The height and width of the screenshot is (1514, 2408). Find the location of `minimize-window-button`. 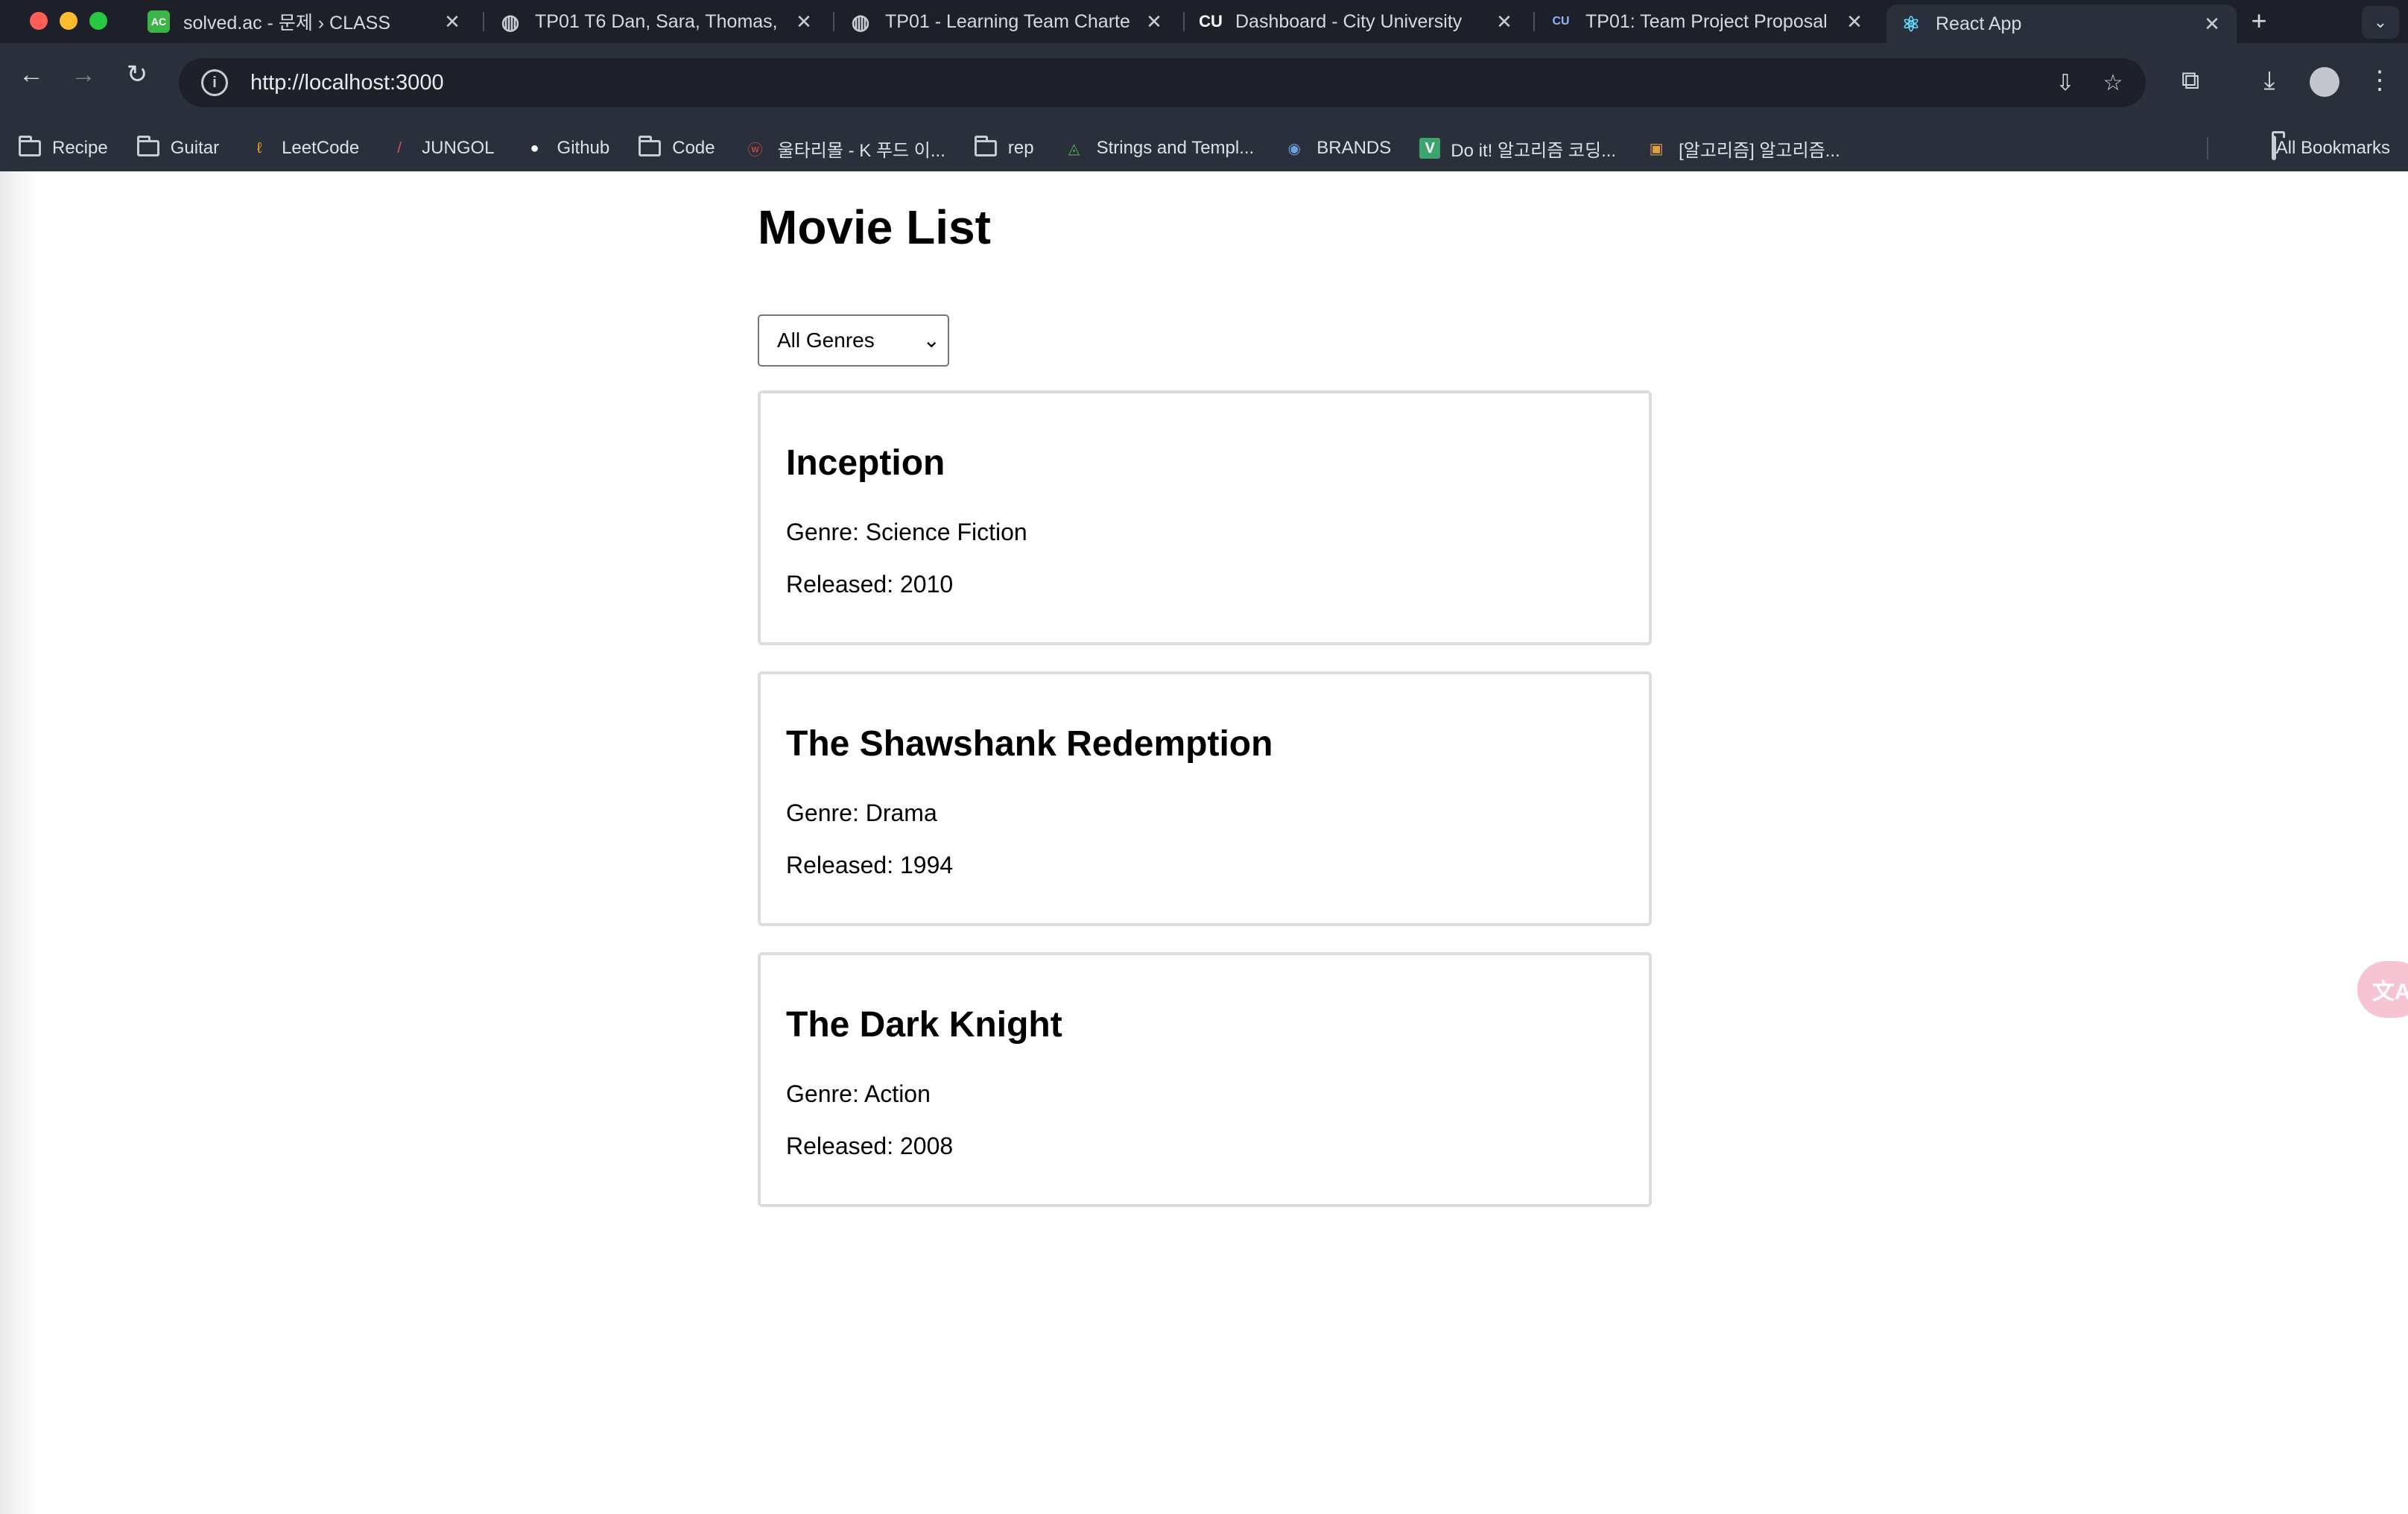

minimize-window-button is located at coordinates (68, 21).